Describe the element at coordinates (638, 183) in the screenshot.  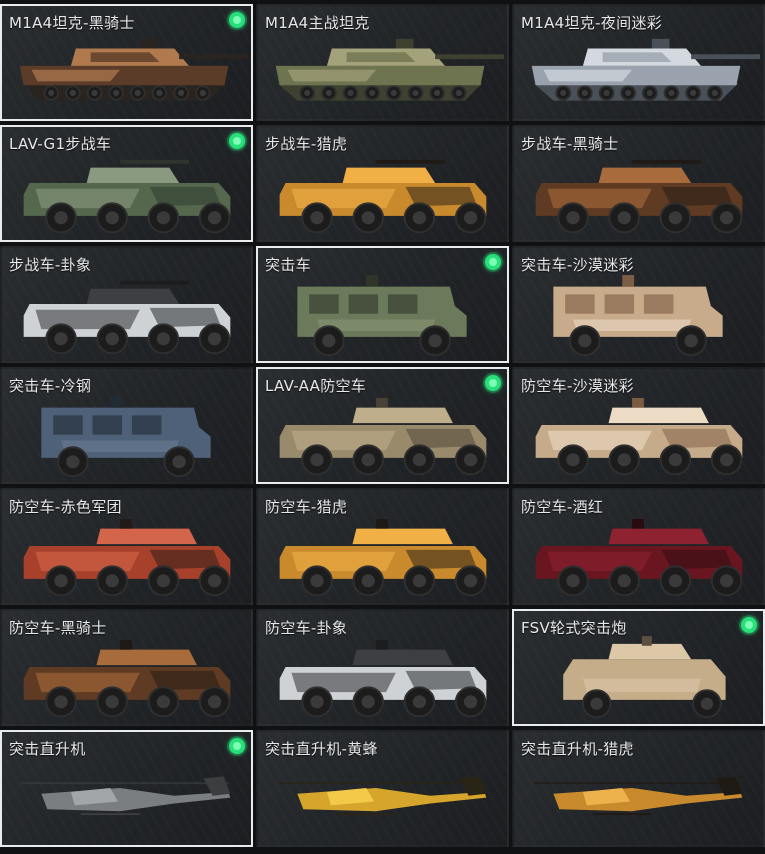
I see `vehicle-card: 步战车-黑骑士` at that location.